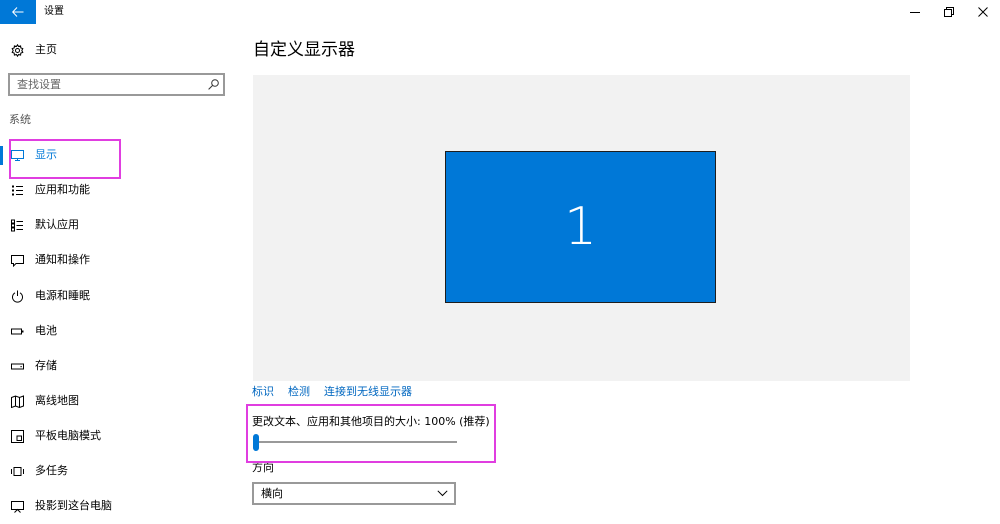 Image resolution: width=1000 pixels, height=524 pixels. Describe the element at coordinates (17, 260) in the screenshot. I see `notification-icon` at that location.